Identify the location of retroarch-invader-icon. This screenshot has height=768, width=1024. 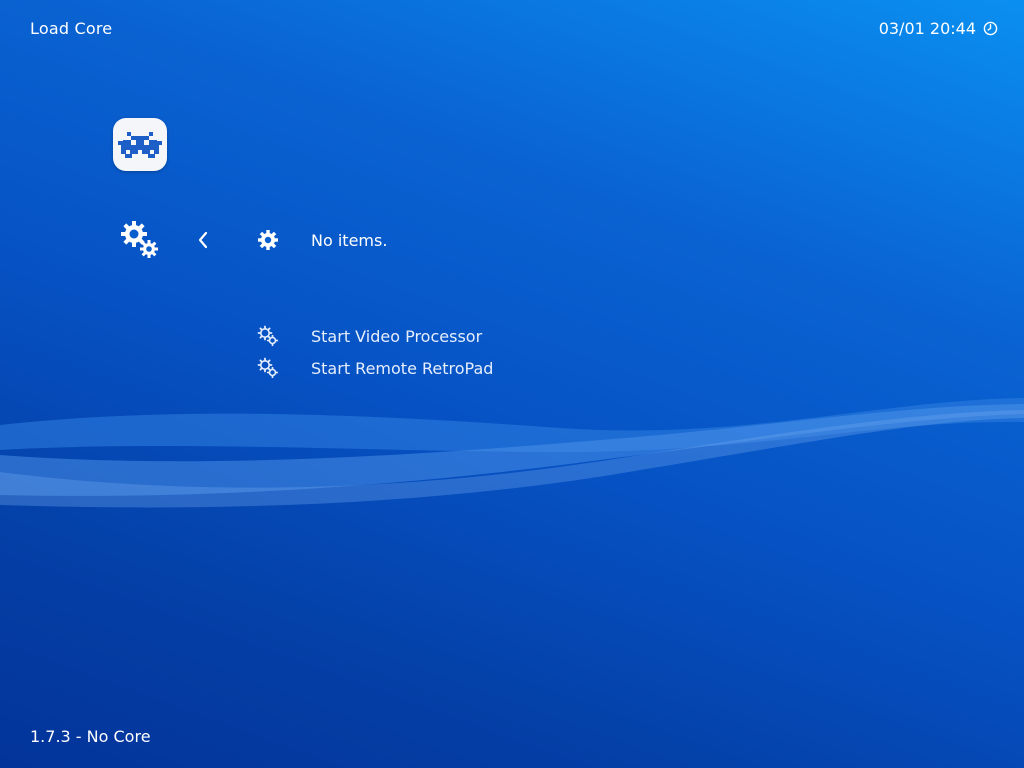
(140, 144).